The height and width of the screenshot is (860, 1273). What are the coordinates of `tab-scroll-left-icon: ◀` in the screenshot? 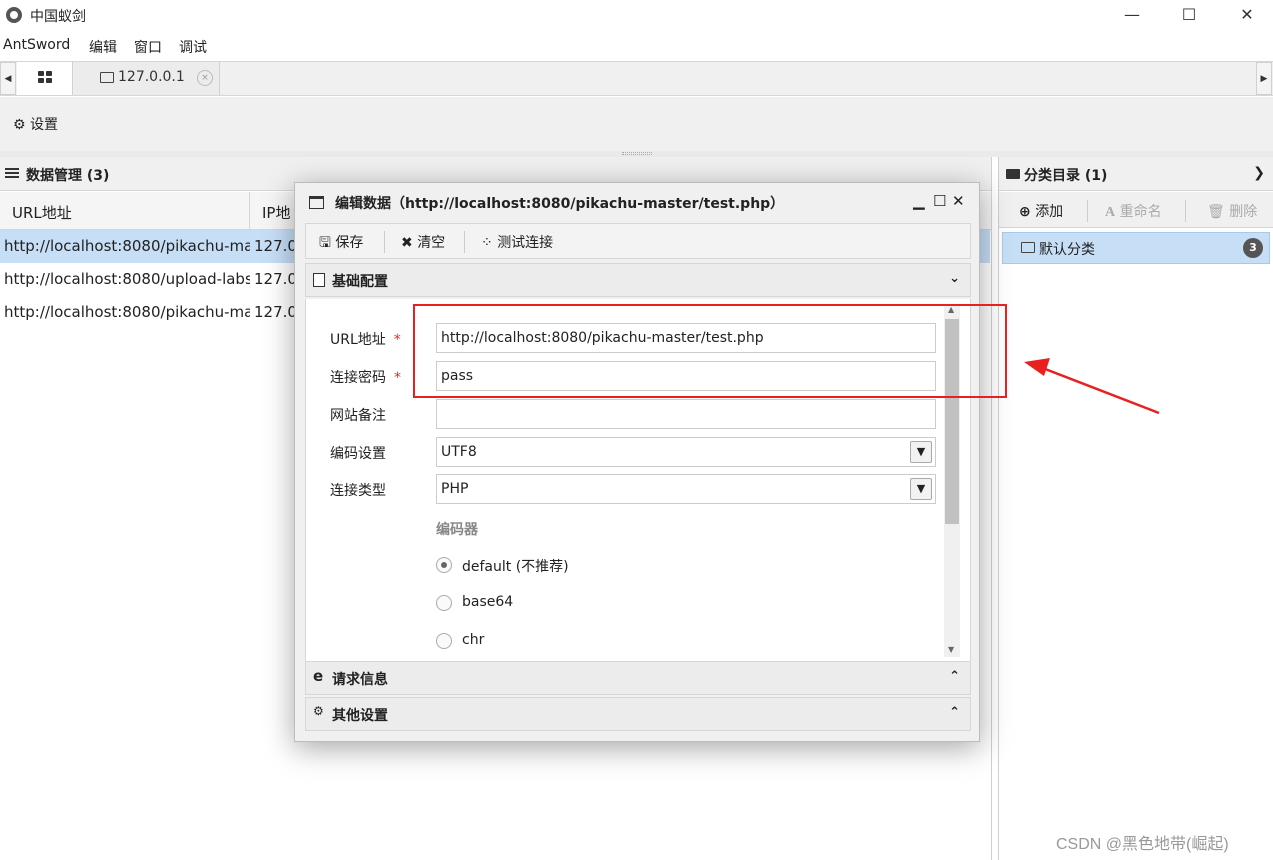 It's located at (8, 78).